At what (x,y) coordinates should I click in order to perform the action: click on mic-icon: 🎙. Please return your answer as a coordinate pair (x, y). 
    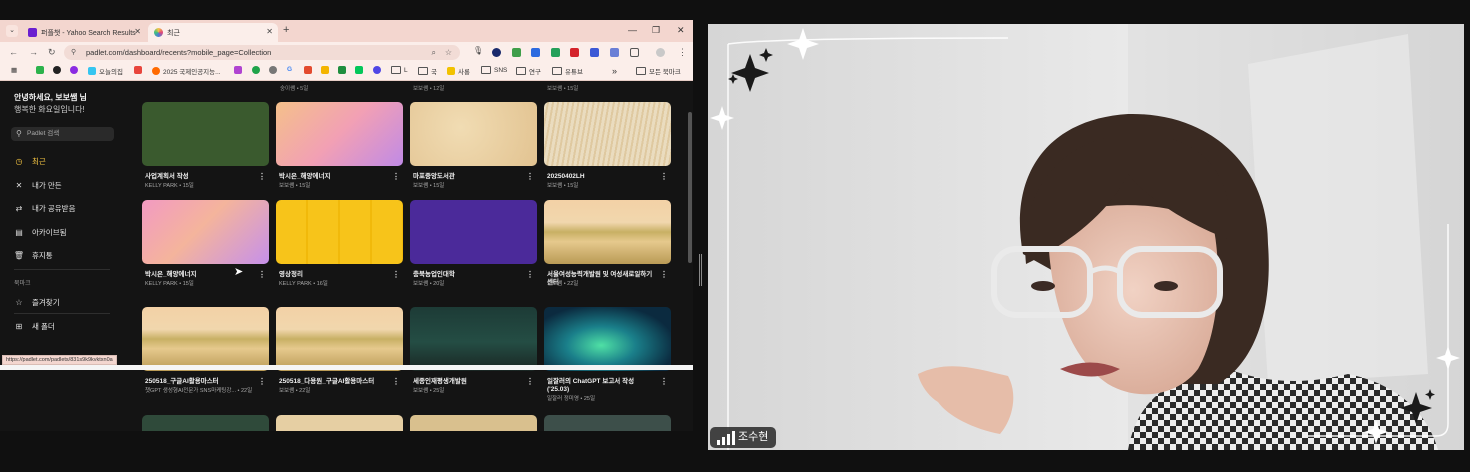
    Looking at the image, I should click on (478, 50).